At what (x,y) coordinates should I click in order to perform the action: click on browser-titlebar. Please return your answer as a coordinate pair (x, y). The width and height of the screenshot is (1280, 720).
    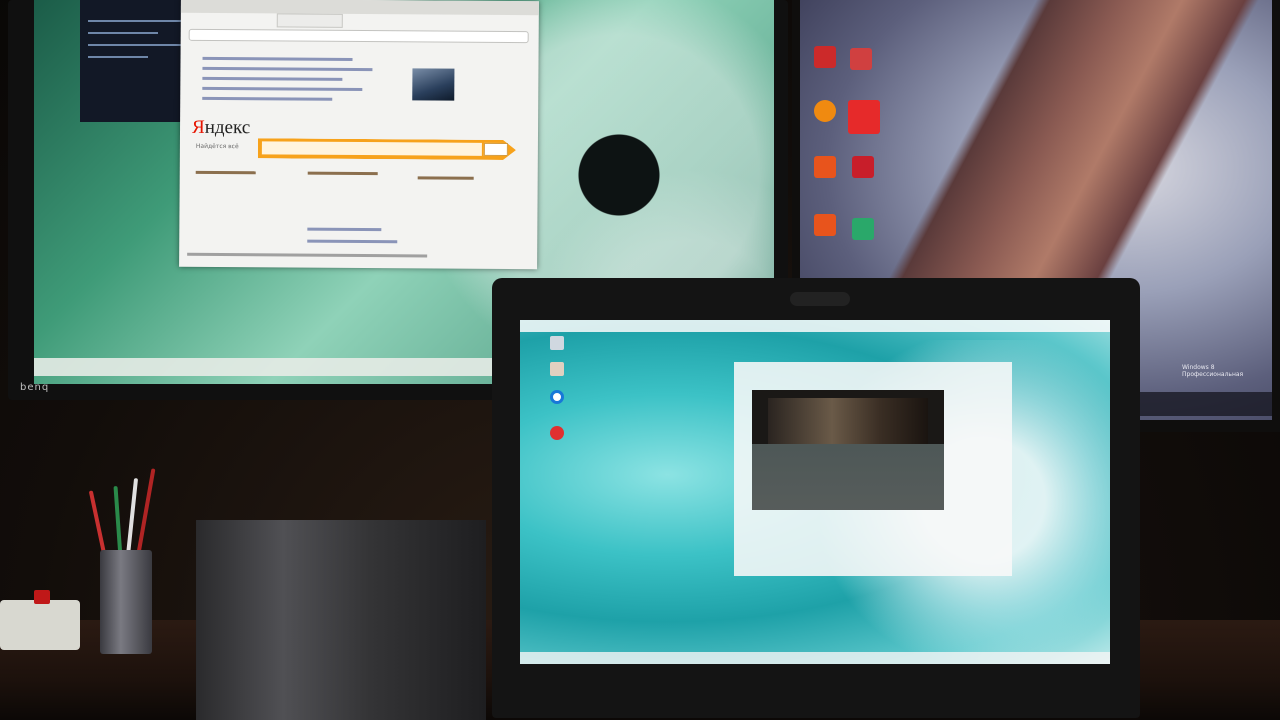
    Looking at the image, I should click on (359, 8).